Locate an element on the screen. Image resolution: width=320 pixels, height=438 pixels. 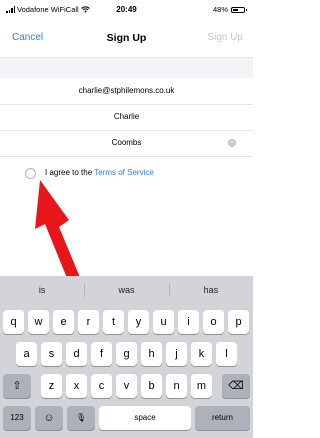
suggestion-item: was is located at coordinates (126, 290).